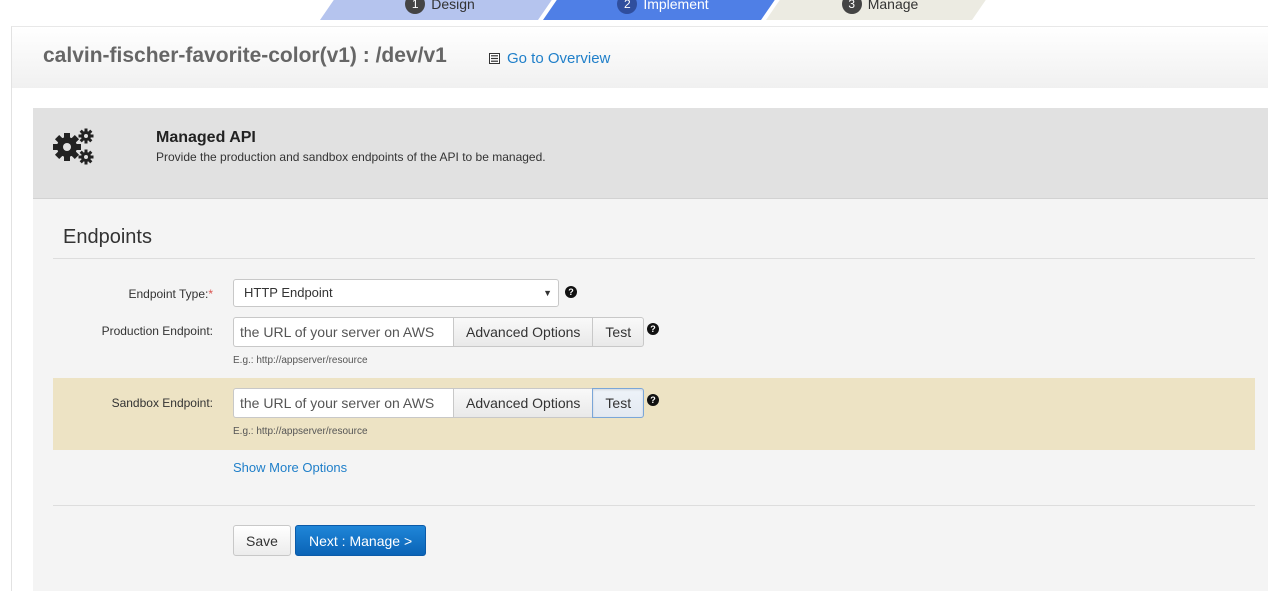  I want to click on production-endpoint-input: the URL of your server on AWS, so click(343, 332).